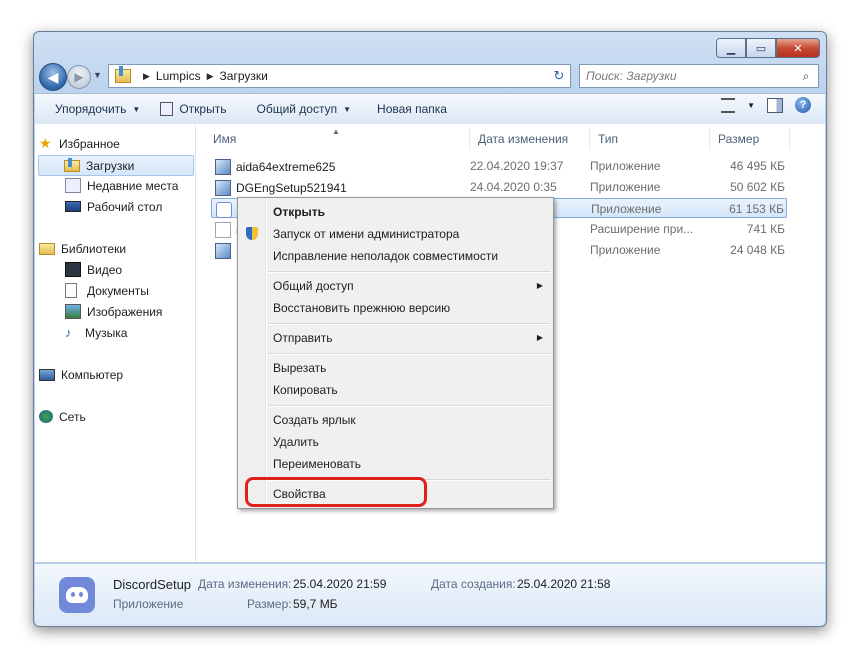  Describe the element at coordinates (72, 164) in the screenshot. I see `downloads-folder-icon` at that location.